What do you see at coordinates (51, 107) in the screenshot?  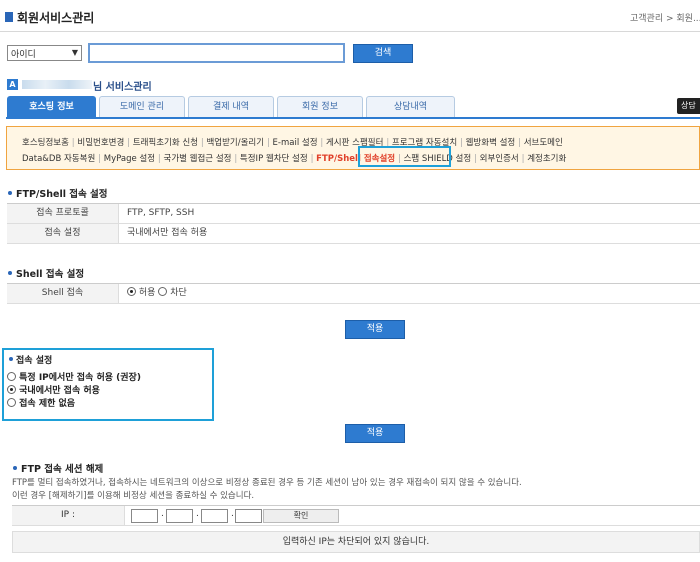 I see `tab-hosting-info: 호스팅 정보` at bounding box center [51, 107].